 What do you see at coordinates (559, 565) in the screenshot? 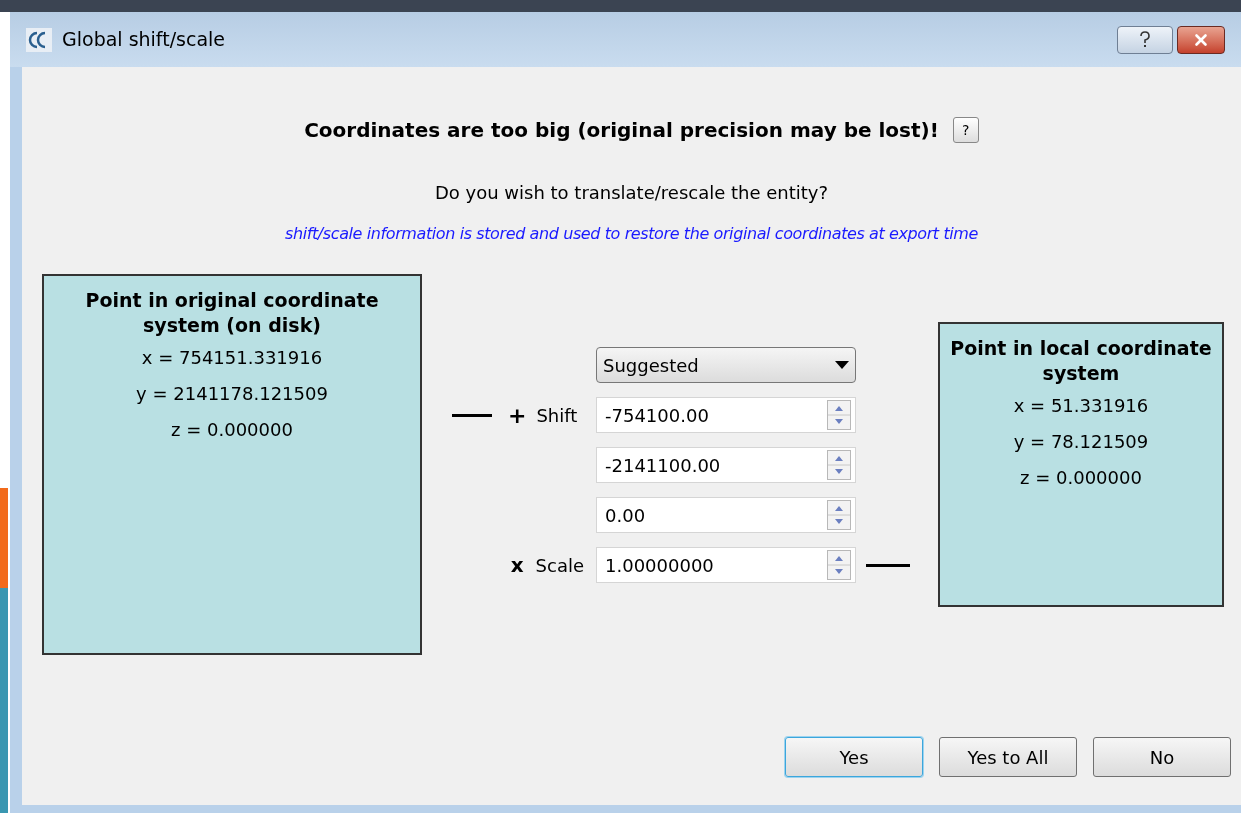
I see `scale-label: Scale` at bounding box center [559, 565].